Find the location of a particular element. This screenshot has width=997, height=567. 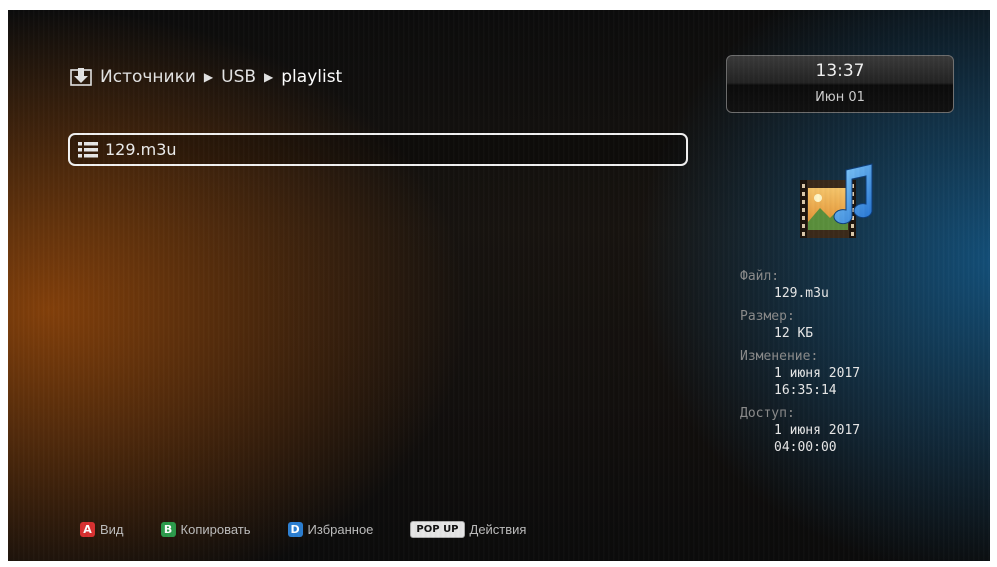

view-button-label: Вид is located at coordinates (112, 529).